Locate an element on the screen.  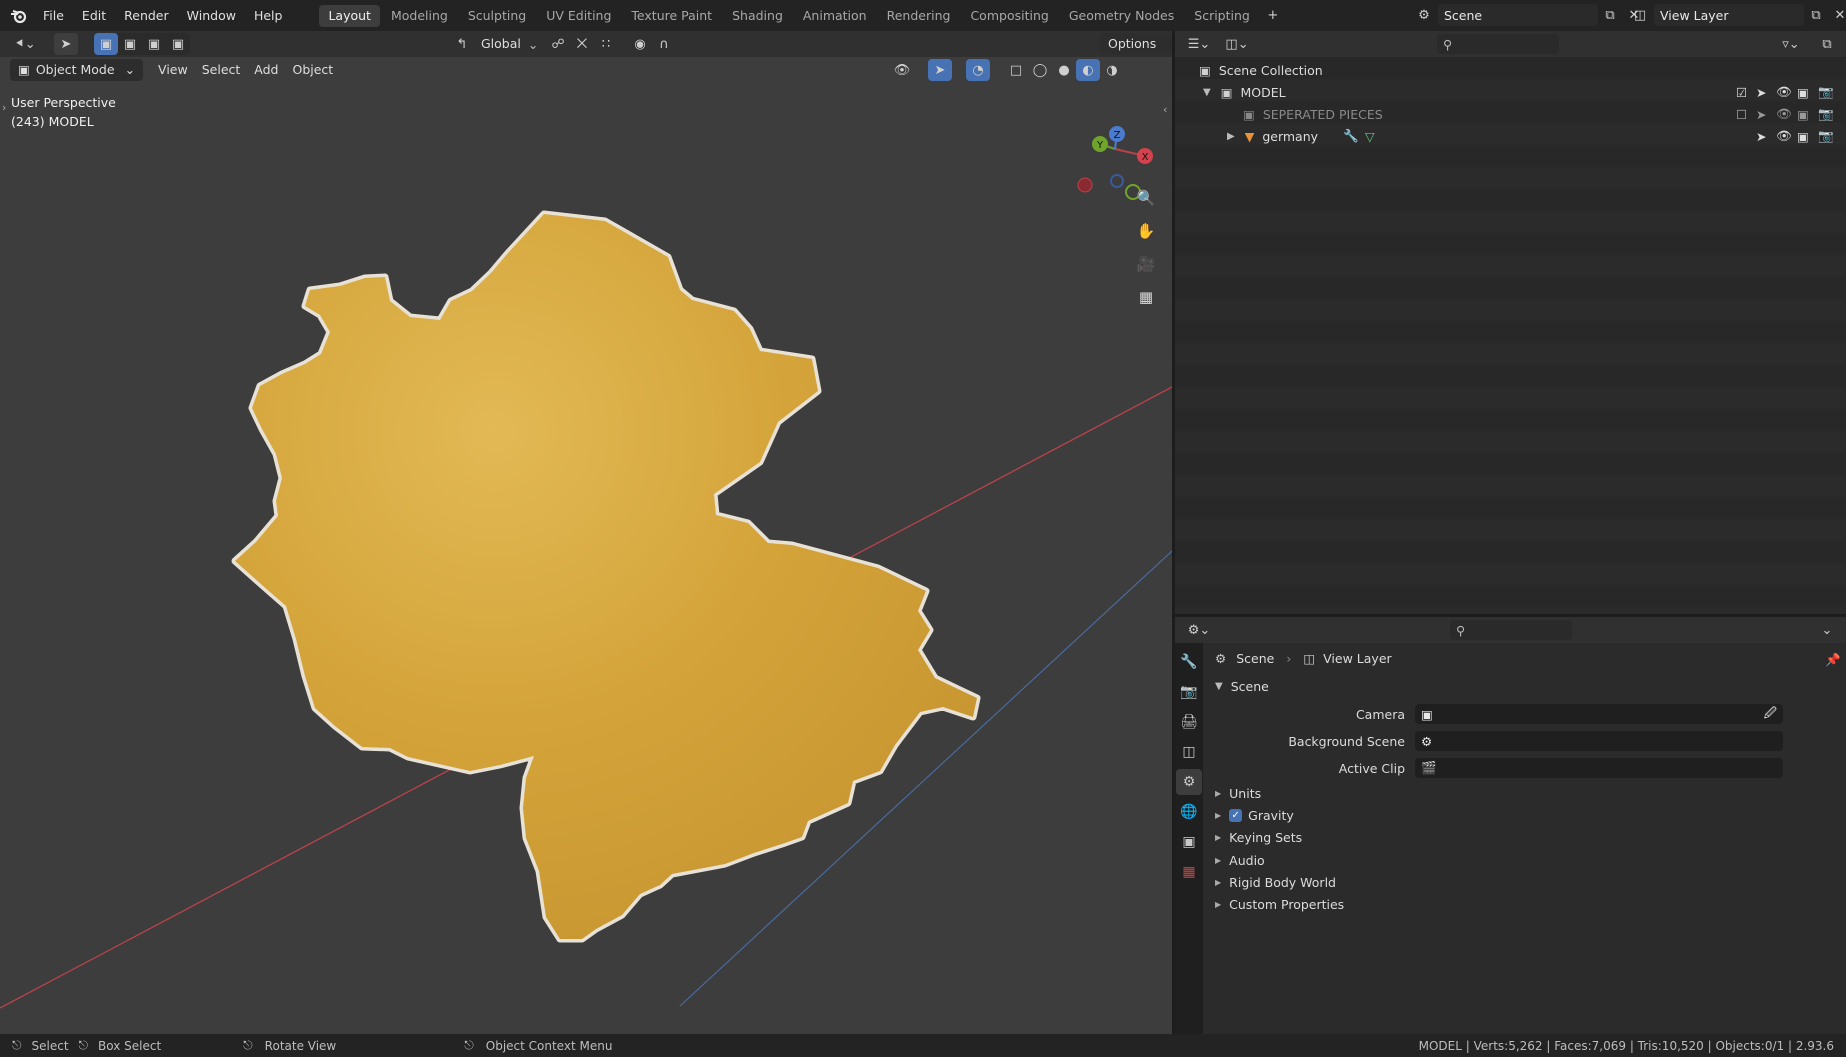
sidebar-toggle-icon: ‹ is located at coordinates (1165, 109).